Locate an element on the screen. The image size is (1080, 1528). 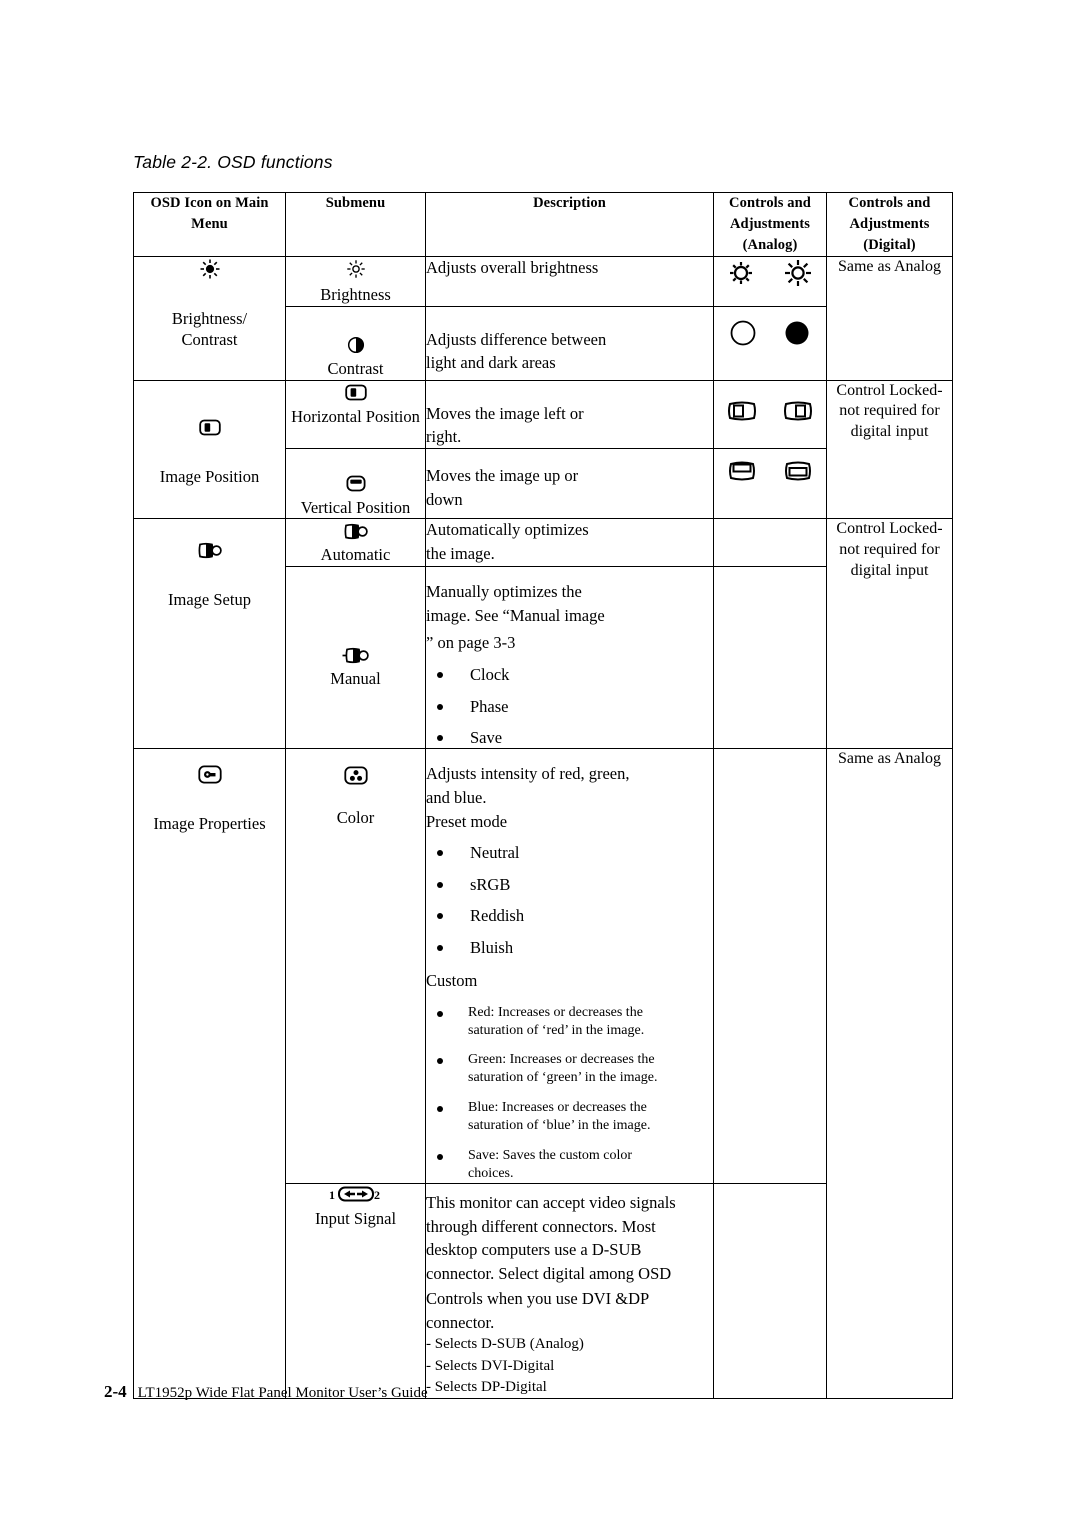
main-menu-label-line: Contrast is located at coordinates (209, 339).